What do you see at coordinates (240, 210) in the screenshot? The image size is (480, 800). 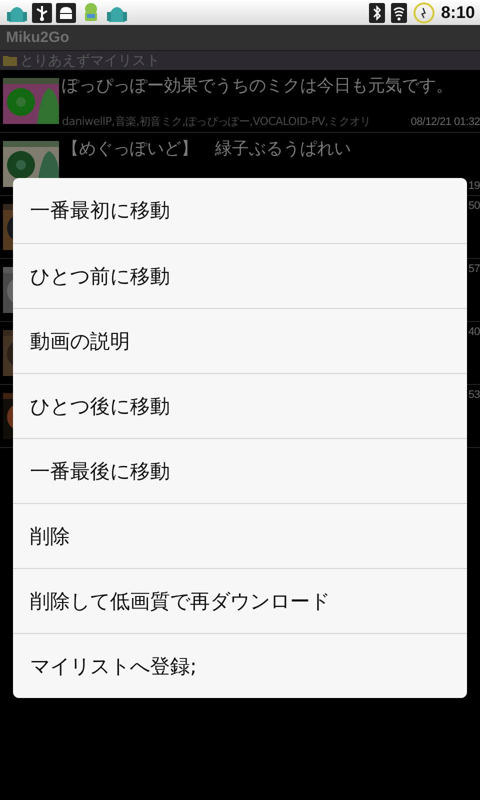 I see `menu-item: 一番最初に移動` at bounding box center [240, 210].